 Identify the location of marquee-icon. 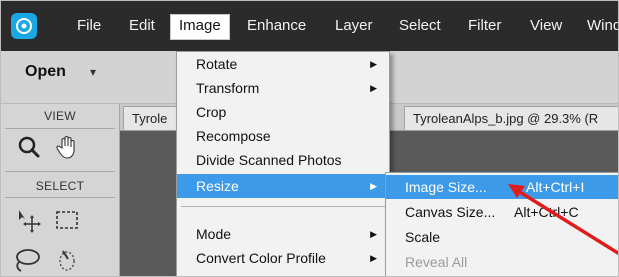
(67, 220).